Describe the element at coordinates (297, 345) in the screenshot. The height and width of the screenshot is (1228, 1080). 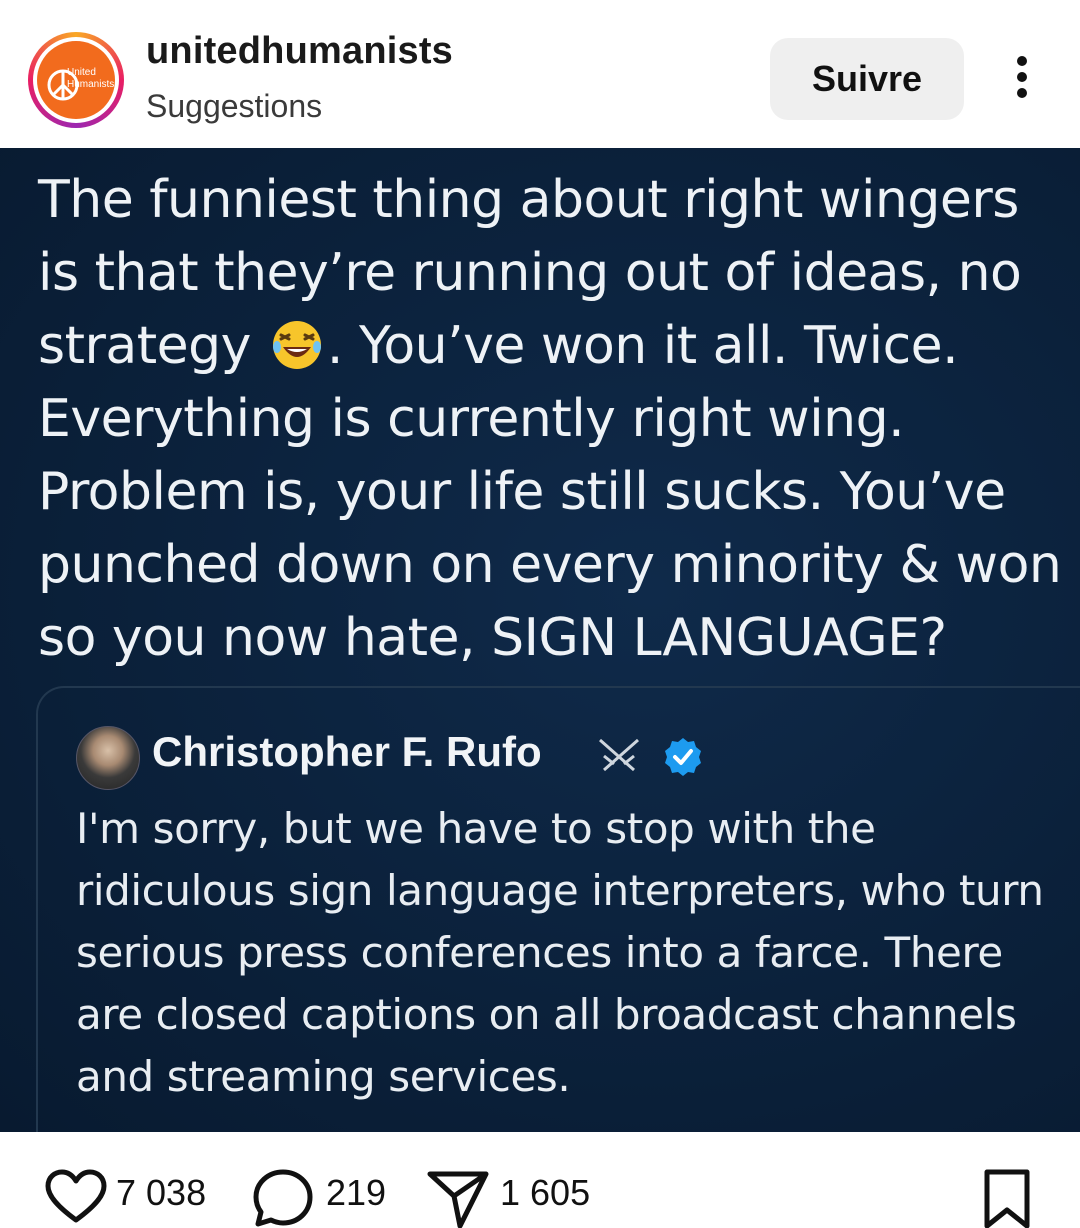
I see `laughing-emoji-icon` at that location.